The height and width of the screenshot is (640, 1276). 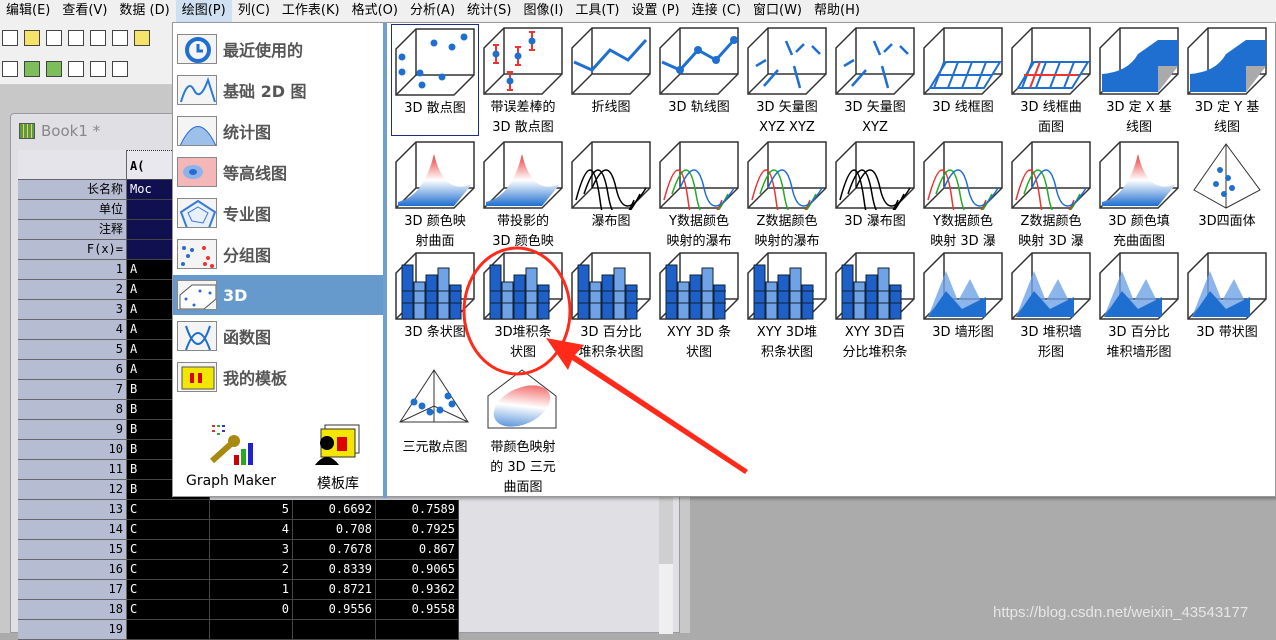 What do you see at coordinates (417, 550) in the screenshot?
I see `cell: 0.867` at bounding box center [417, 550].